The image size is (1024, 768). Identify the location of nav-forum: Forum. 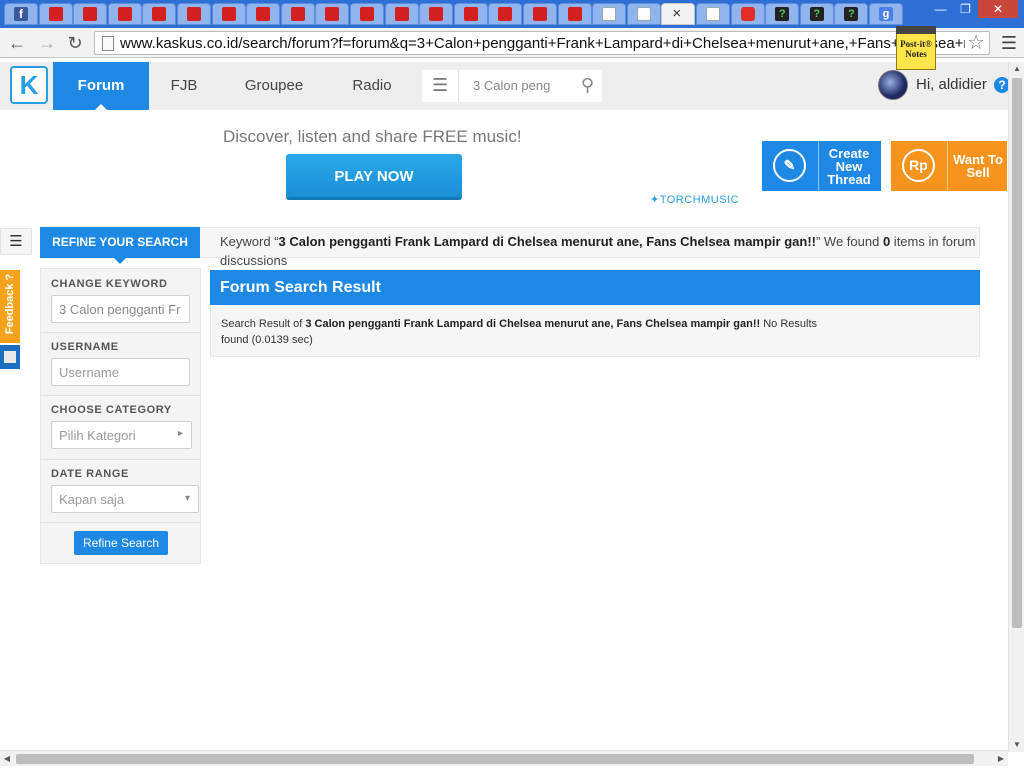
(101, 86).